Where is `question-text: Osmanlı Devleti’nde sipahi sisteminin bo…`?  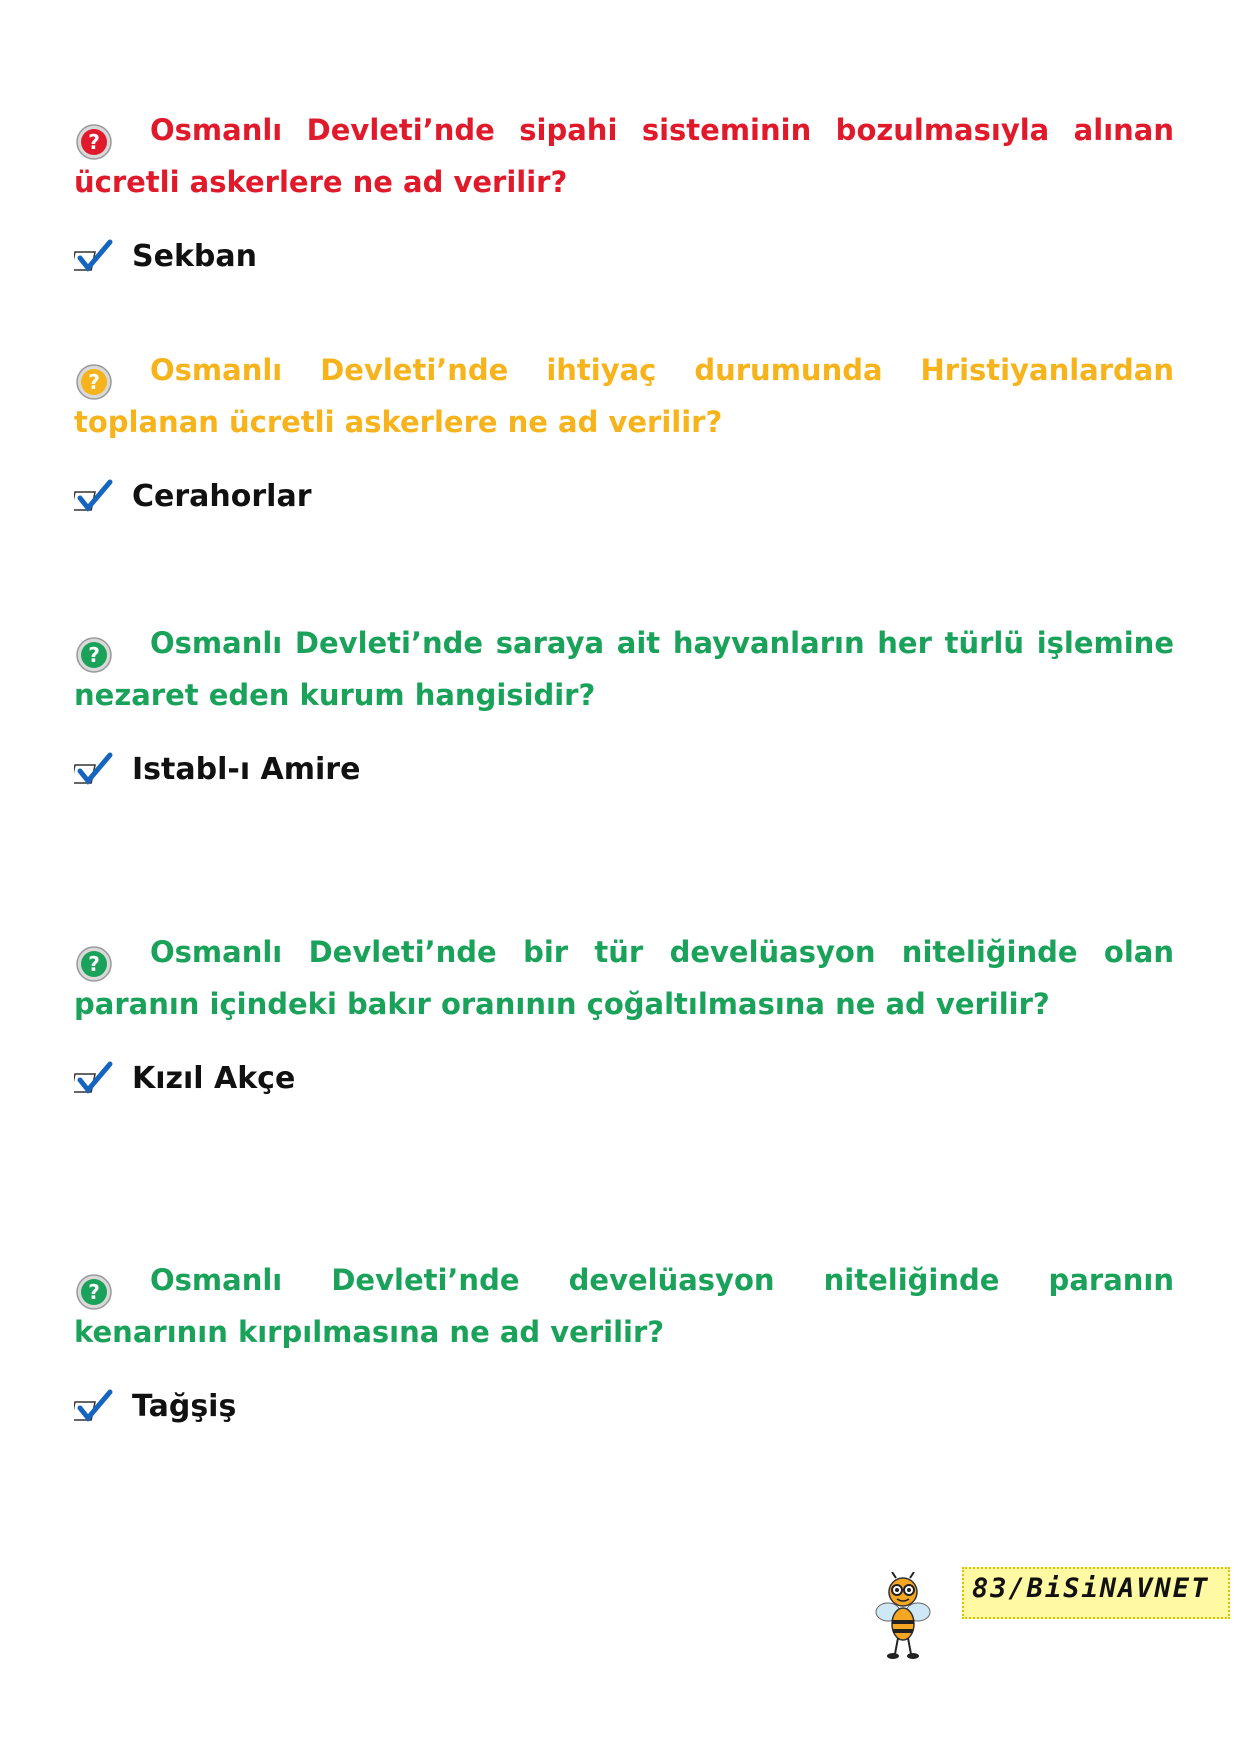
question-text: Osmanlı Devleti’nde sipahi sisteminin bo… is located at coordinates (624, 156).